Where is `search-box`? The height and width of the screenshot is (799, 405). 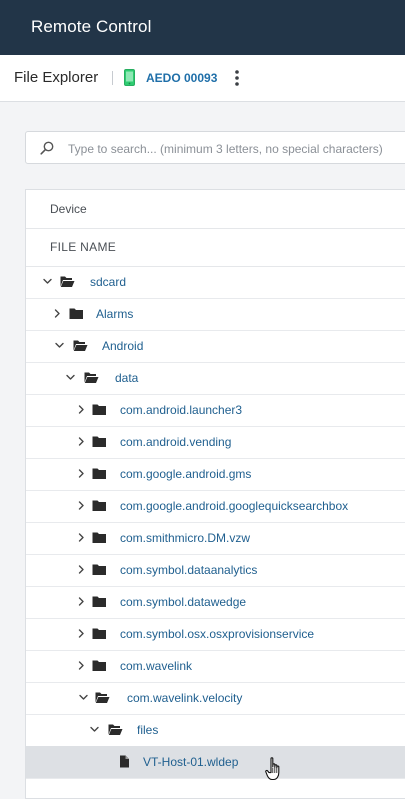
search-box is located at coordinates (215, 147).